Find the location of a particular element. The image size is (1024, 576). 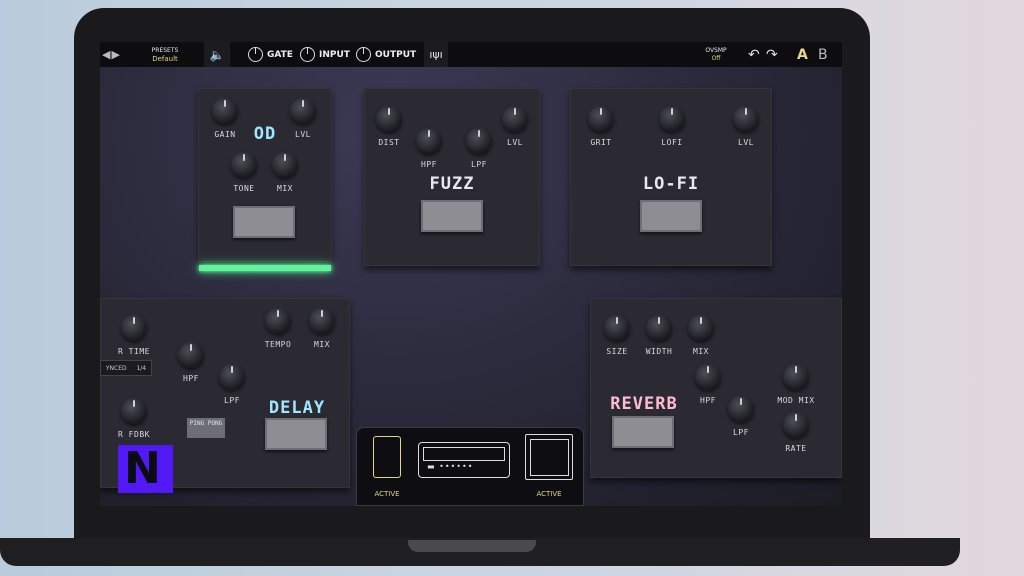

reverb-footswitch is located at coordinates (643, 432).